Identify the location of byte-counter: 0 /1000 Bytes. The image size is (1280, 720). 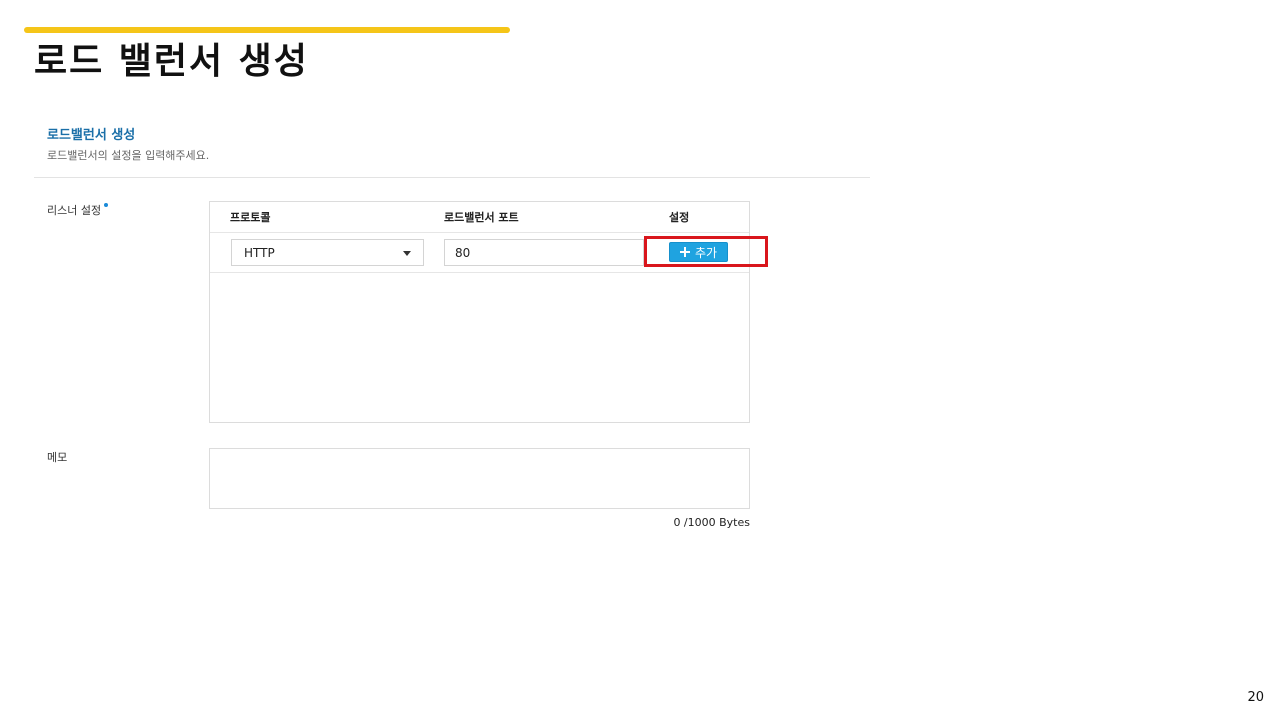
(711, 522).